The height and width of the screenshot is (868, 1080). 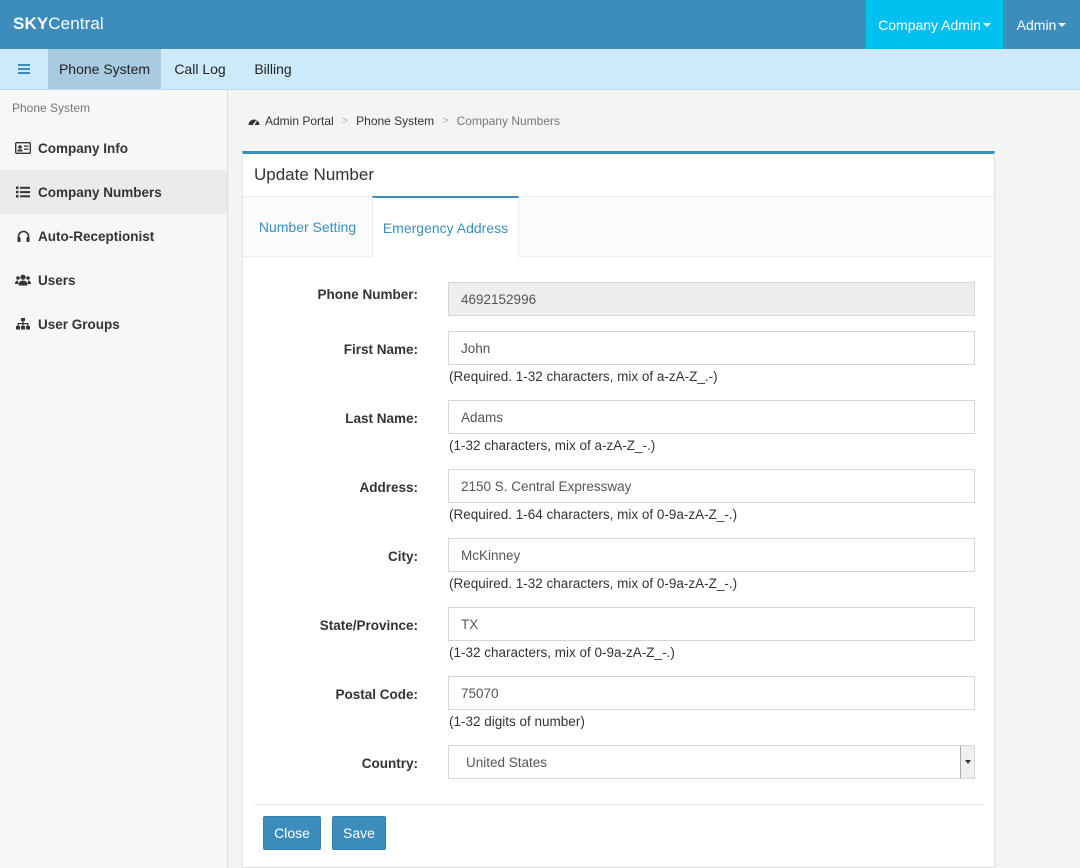 What do you see at coordinates (23, 192) in the screenshot?
I see `list-icon` at bounding box center [23, 192].